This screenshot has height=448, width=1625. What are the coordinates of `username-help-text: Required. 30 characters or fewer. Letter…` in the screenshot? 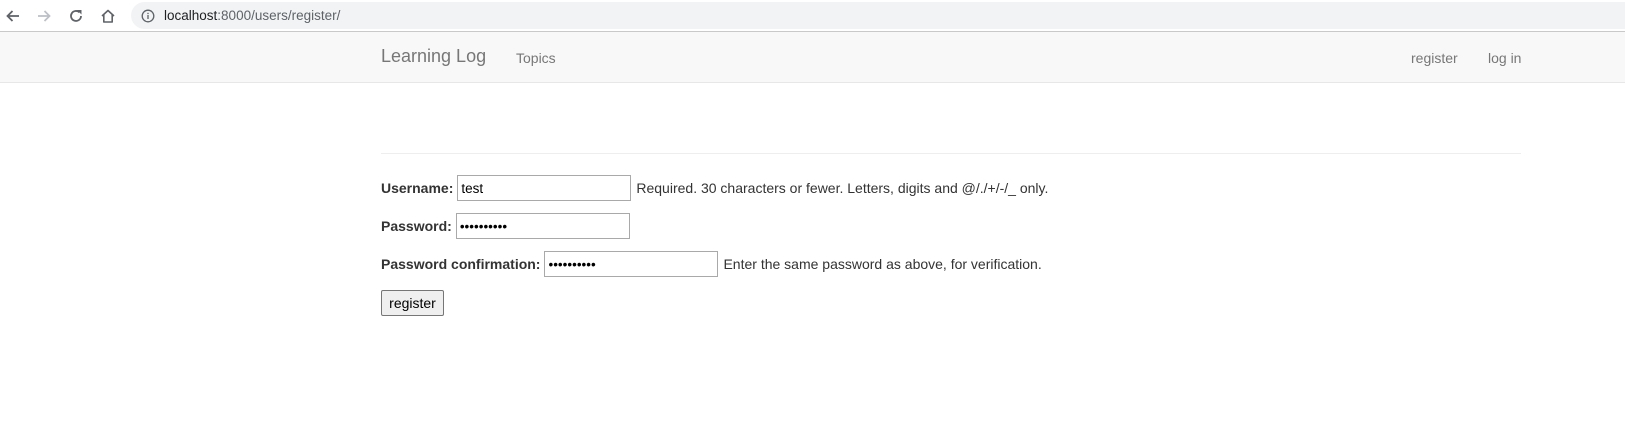 It's located at (842, 188).